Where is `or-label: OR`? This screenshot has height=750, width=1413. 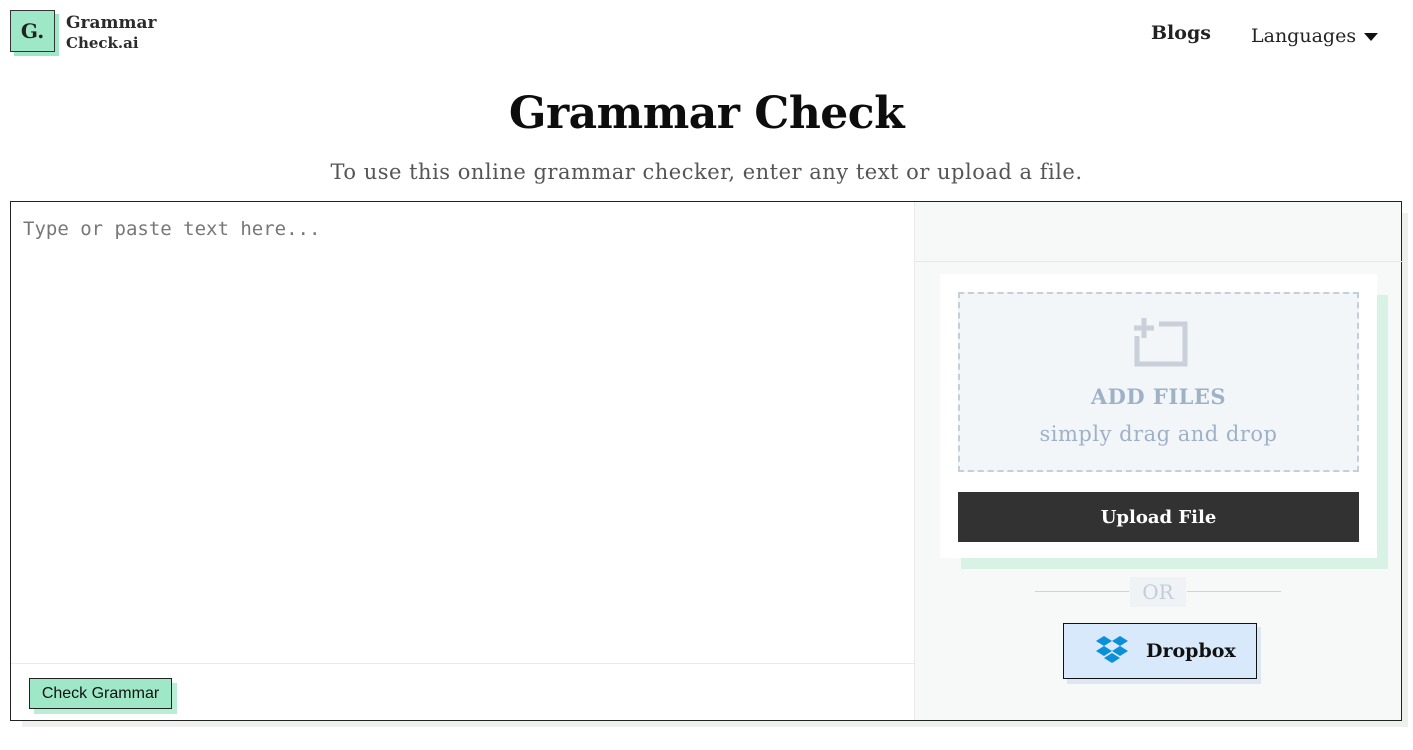
or-label: OR is located at coordinates (1158, 592).